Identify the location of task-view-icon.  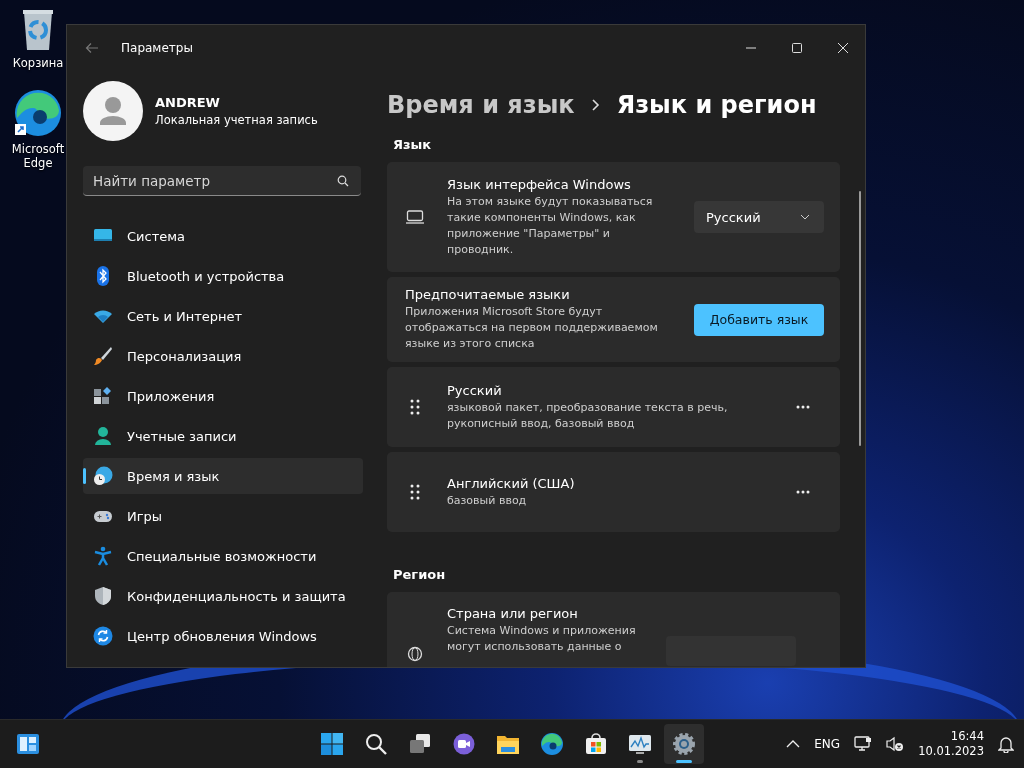
(420, 744).